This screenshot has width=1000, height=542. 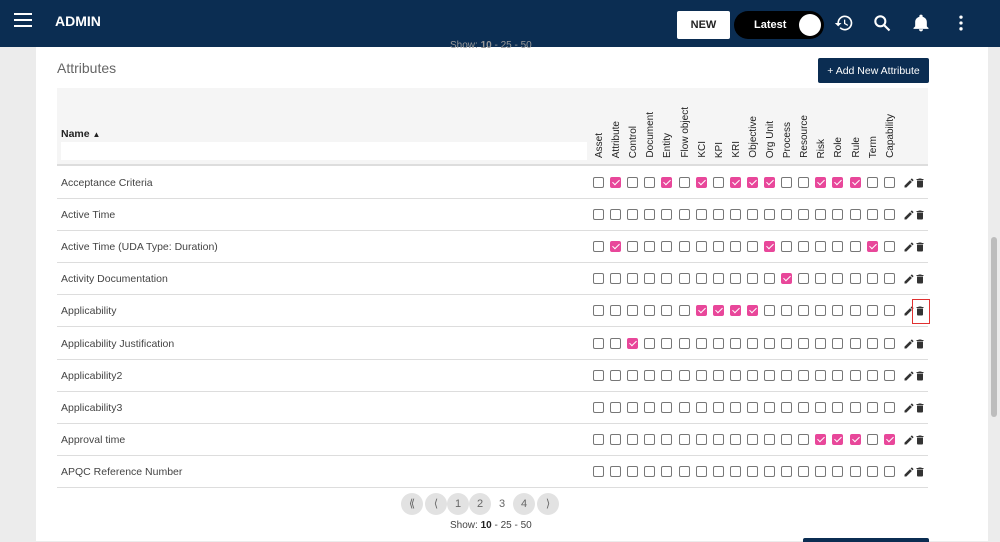 I want to click on previous-page-button: ⟨, so click(x=436, y=504).